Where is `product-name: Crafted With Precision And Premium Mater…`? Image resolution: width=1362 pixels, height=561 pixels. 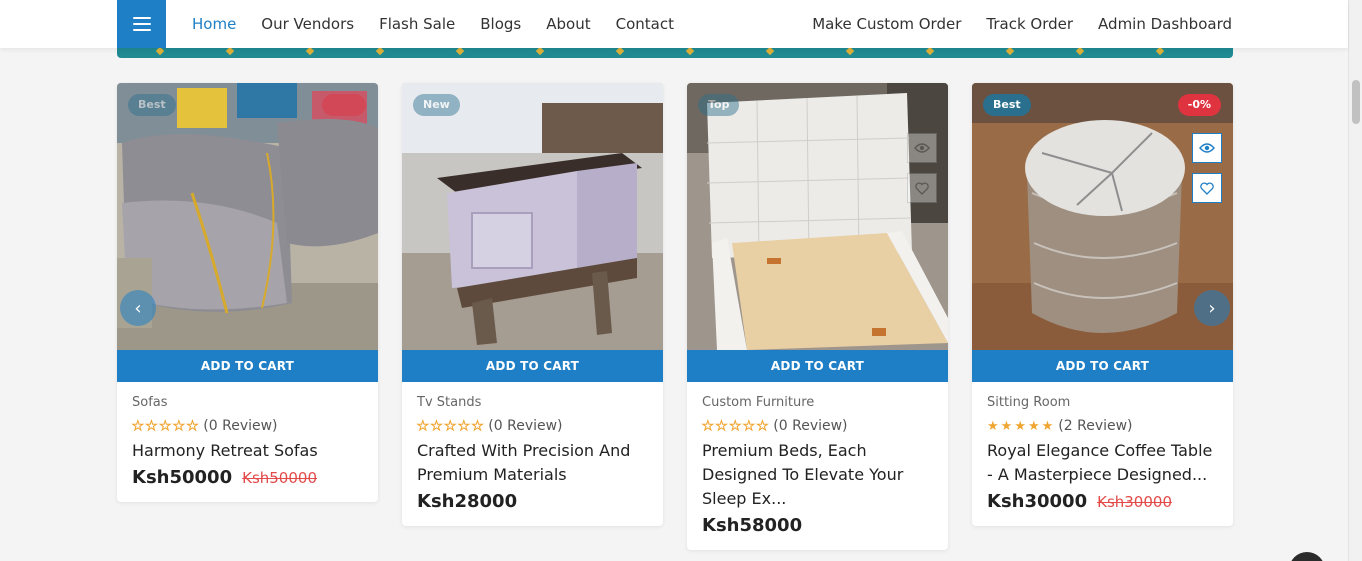 product-name: Crafted With Precision And Premium Mater… is located at coordinates (532, 463).